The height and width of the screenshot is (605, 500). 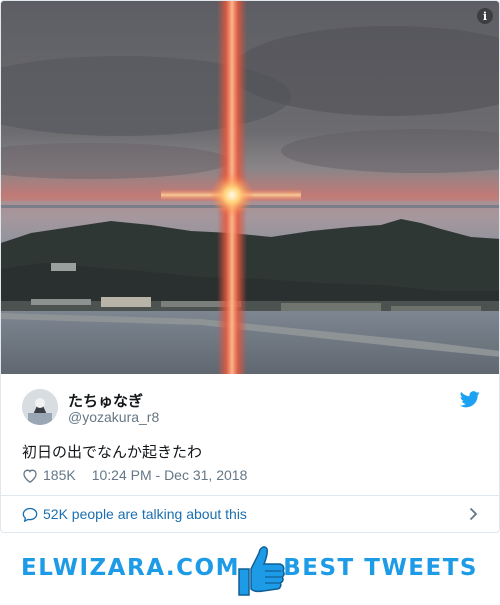 I want to click on twitter-bird-icon, so click(x=470, y=399).